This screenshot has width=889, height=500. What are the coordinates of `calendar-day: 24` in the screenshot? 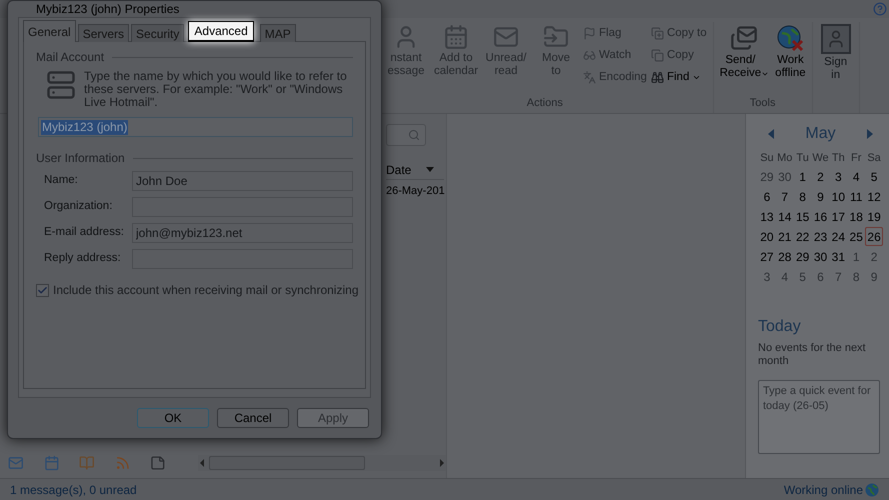 It's located at (838, 236).